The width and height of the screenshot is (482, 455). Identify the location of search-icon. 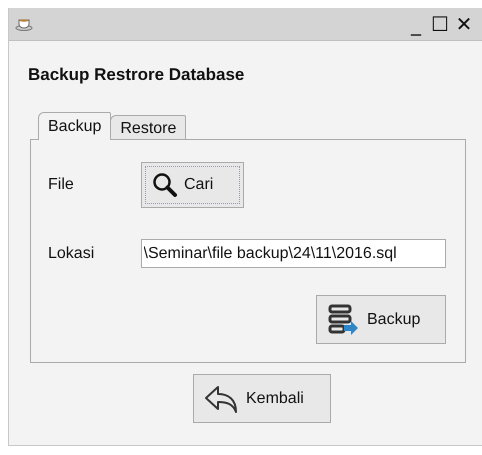
(165, 185).